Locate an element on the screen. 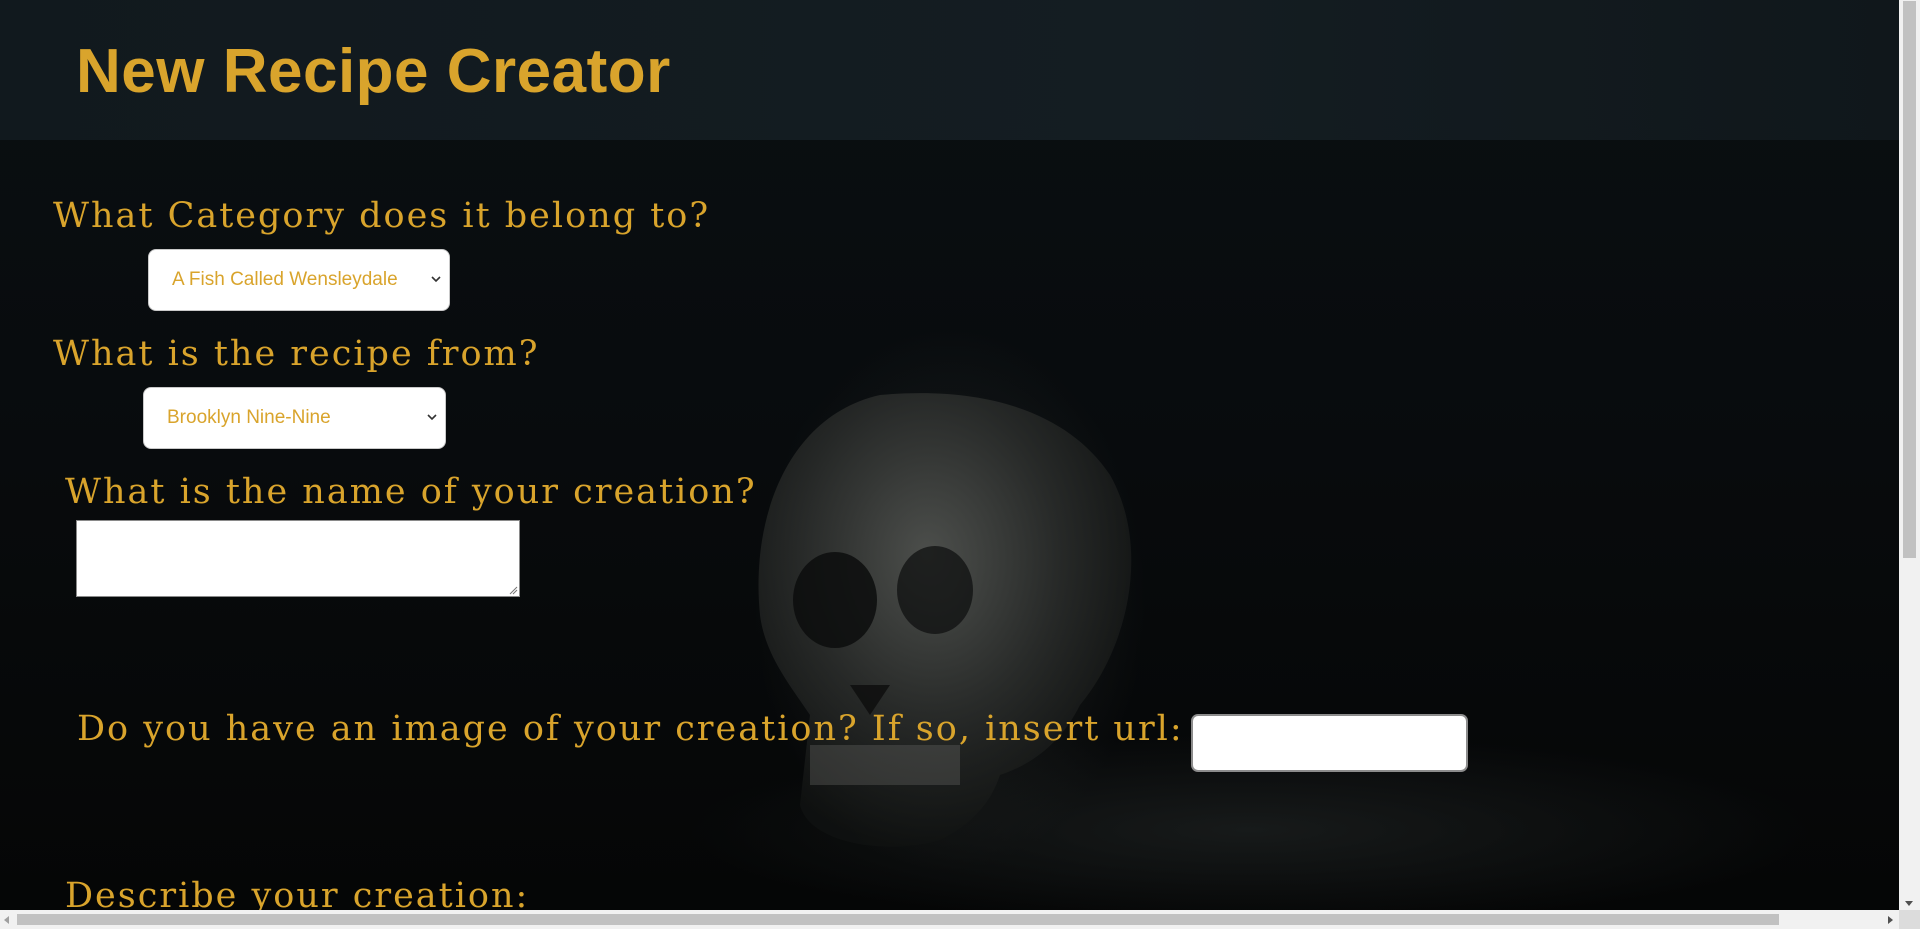 Image resolution: width=1920 pixels, height=929 pixels. image-url-input is located at coordinates (1329, 743).